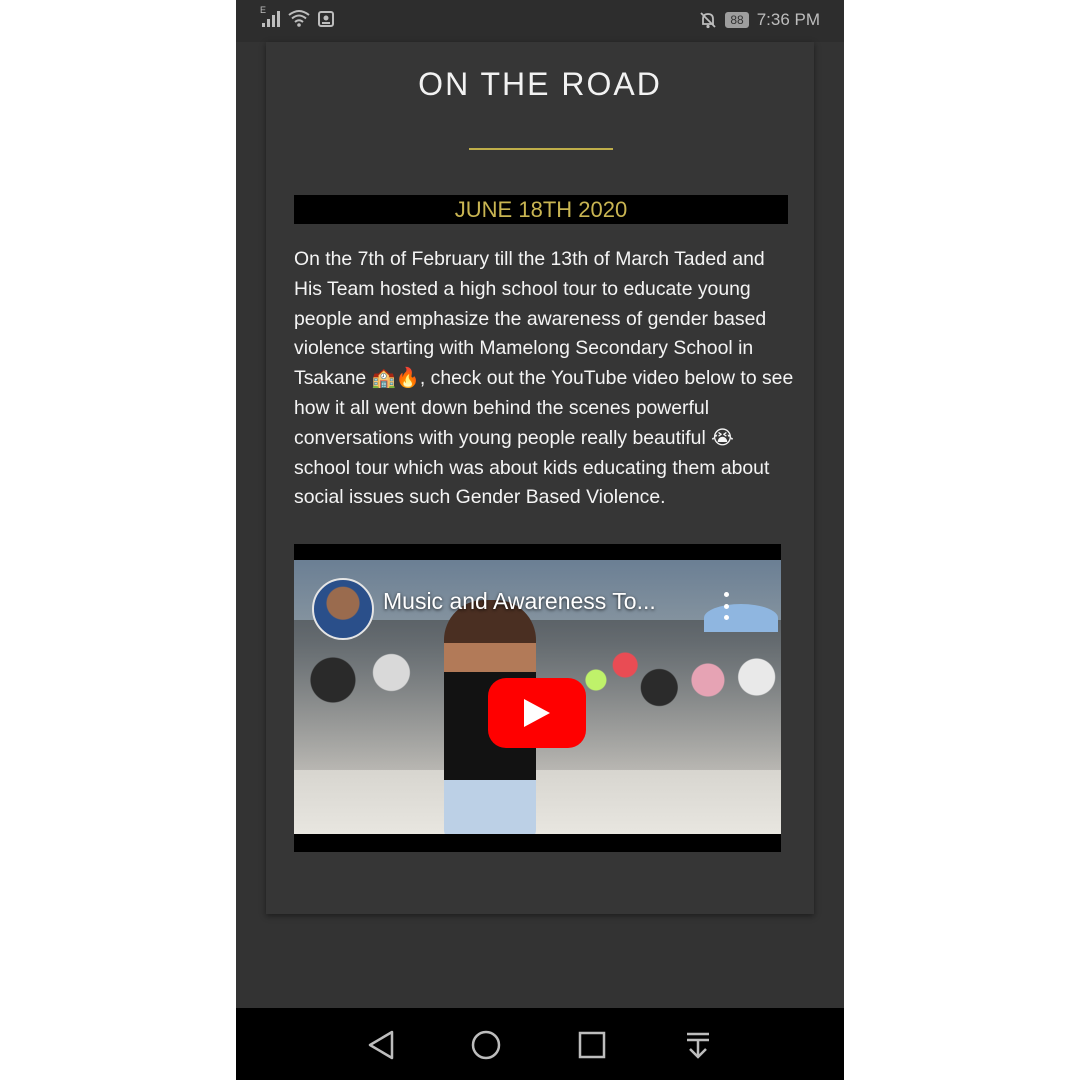 The height and width of the screenshot is (1080, 1080). Describe the element at coordinates (541, 149) in the screenshot. I see `title-divider` at that location.